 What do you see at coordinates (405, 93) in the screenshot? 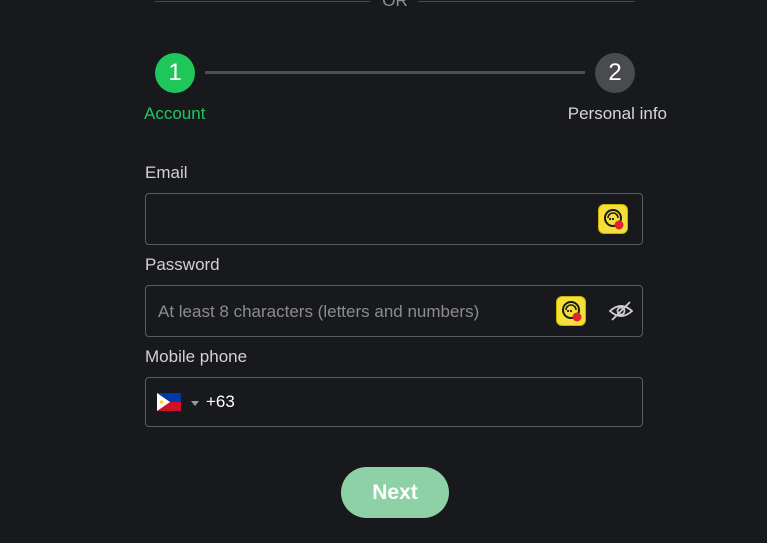
I see `progress-stepper: 1 2 Account Personal info` at bounding box center [405, 93].